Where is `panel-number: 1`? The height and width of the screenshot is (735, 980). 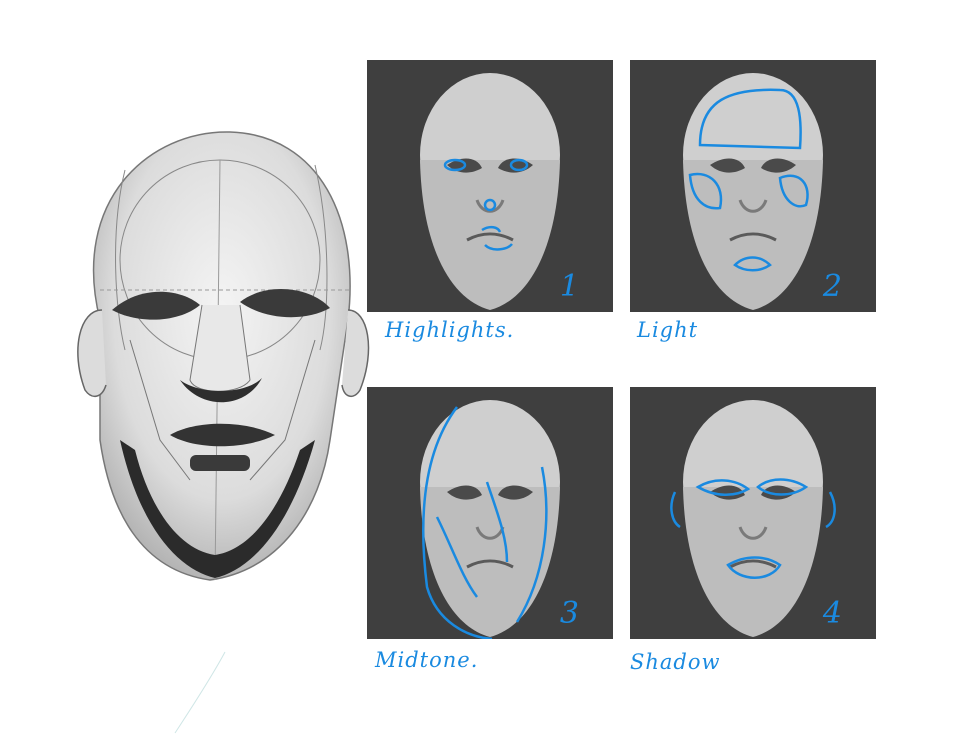 panel-number: 1 is located at coordinates (569, 286).